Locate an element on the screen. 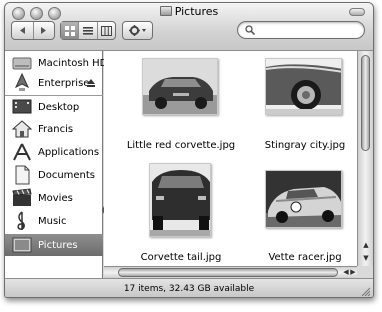 The height and width of the screenshot is (312, 382). sidebar-item-pictures: Pictures is located at coordinates (54, 245).